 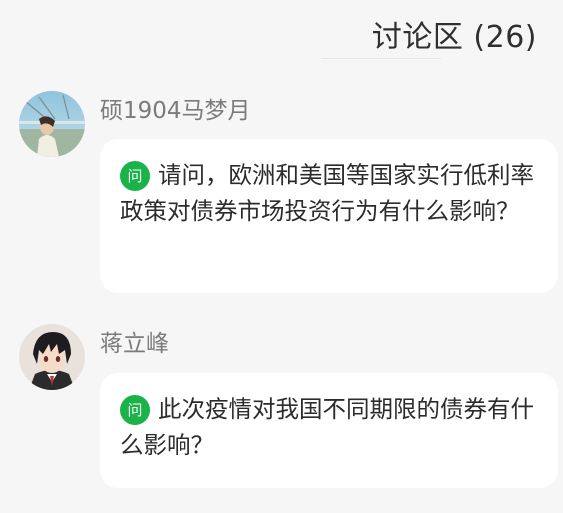 What do you see at coordinates (134, 341) in the screenshot?
I see `comment-username: 蒋立峰` at bounding box center [134, 341].